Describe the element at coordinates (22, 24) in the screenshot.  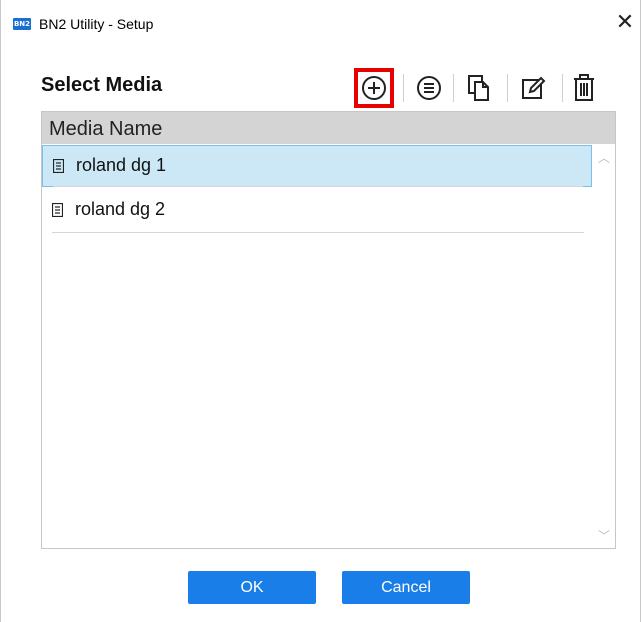
I see `app-logo-icon: BN2` at that location.